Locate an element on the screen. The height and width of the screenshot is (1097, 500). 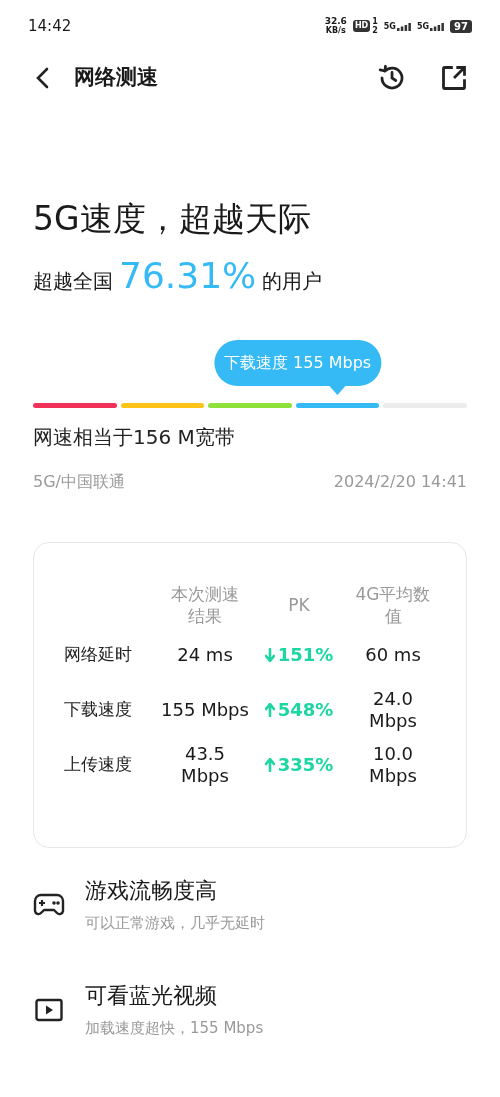
table-cell-text: 43.5 Mbps is located at coordinates (205, 764).